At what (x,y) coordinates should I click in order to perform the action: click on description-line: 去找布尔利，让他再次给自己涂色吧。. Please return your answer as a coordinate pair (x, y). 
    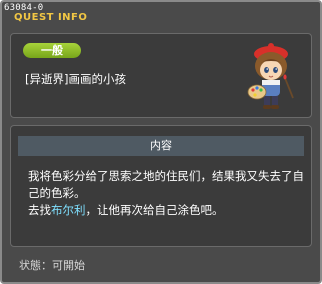
    Looking at the image, I should click on (166, 210).